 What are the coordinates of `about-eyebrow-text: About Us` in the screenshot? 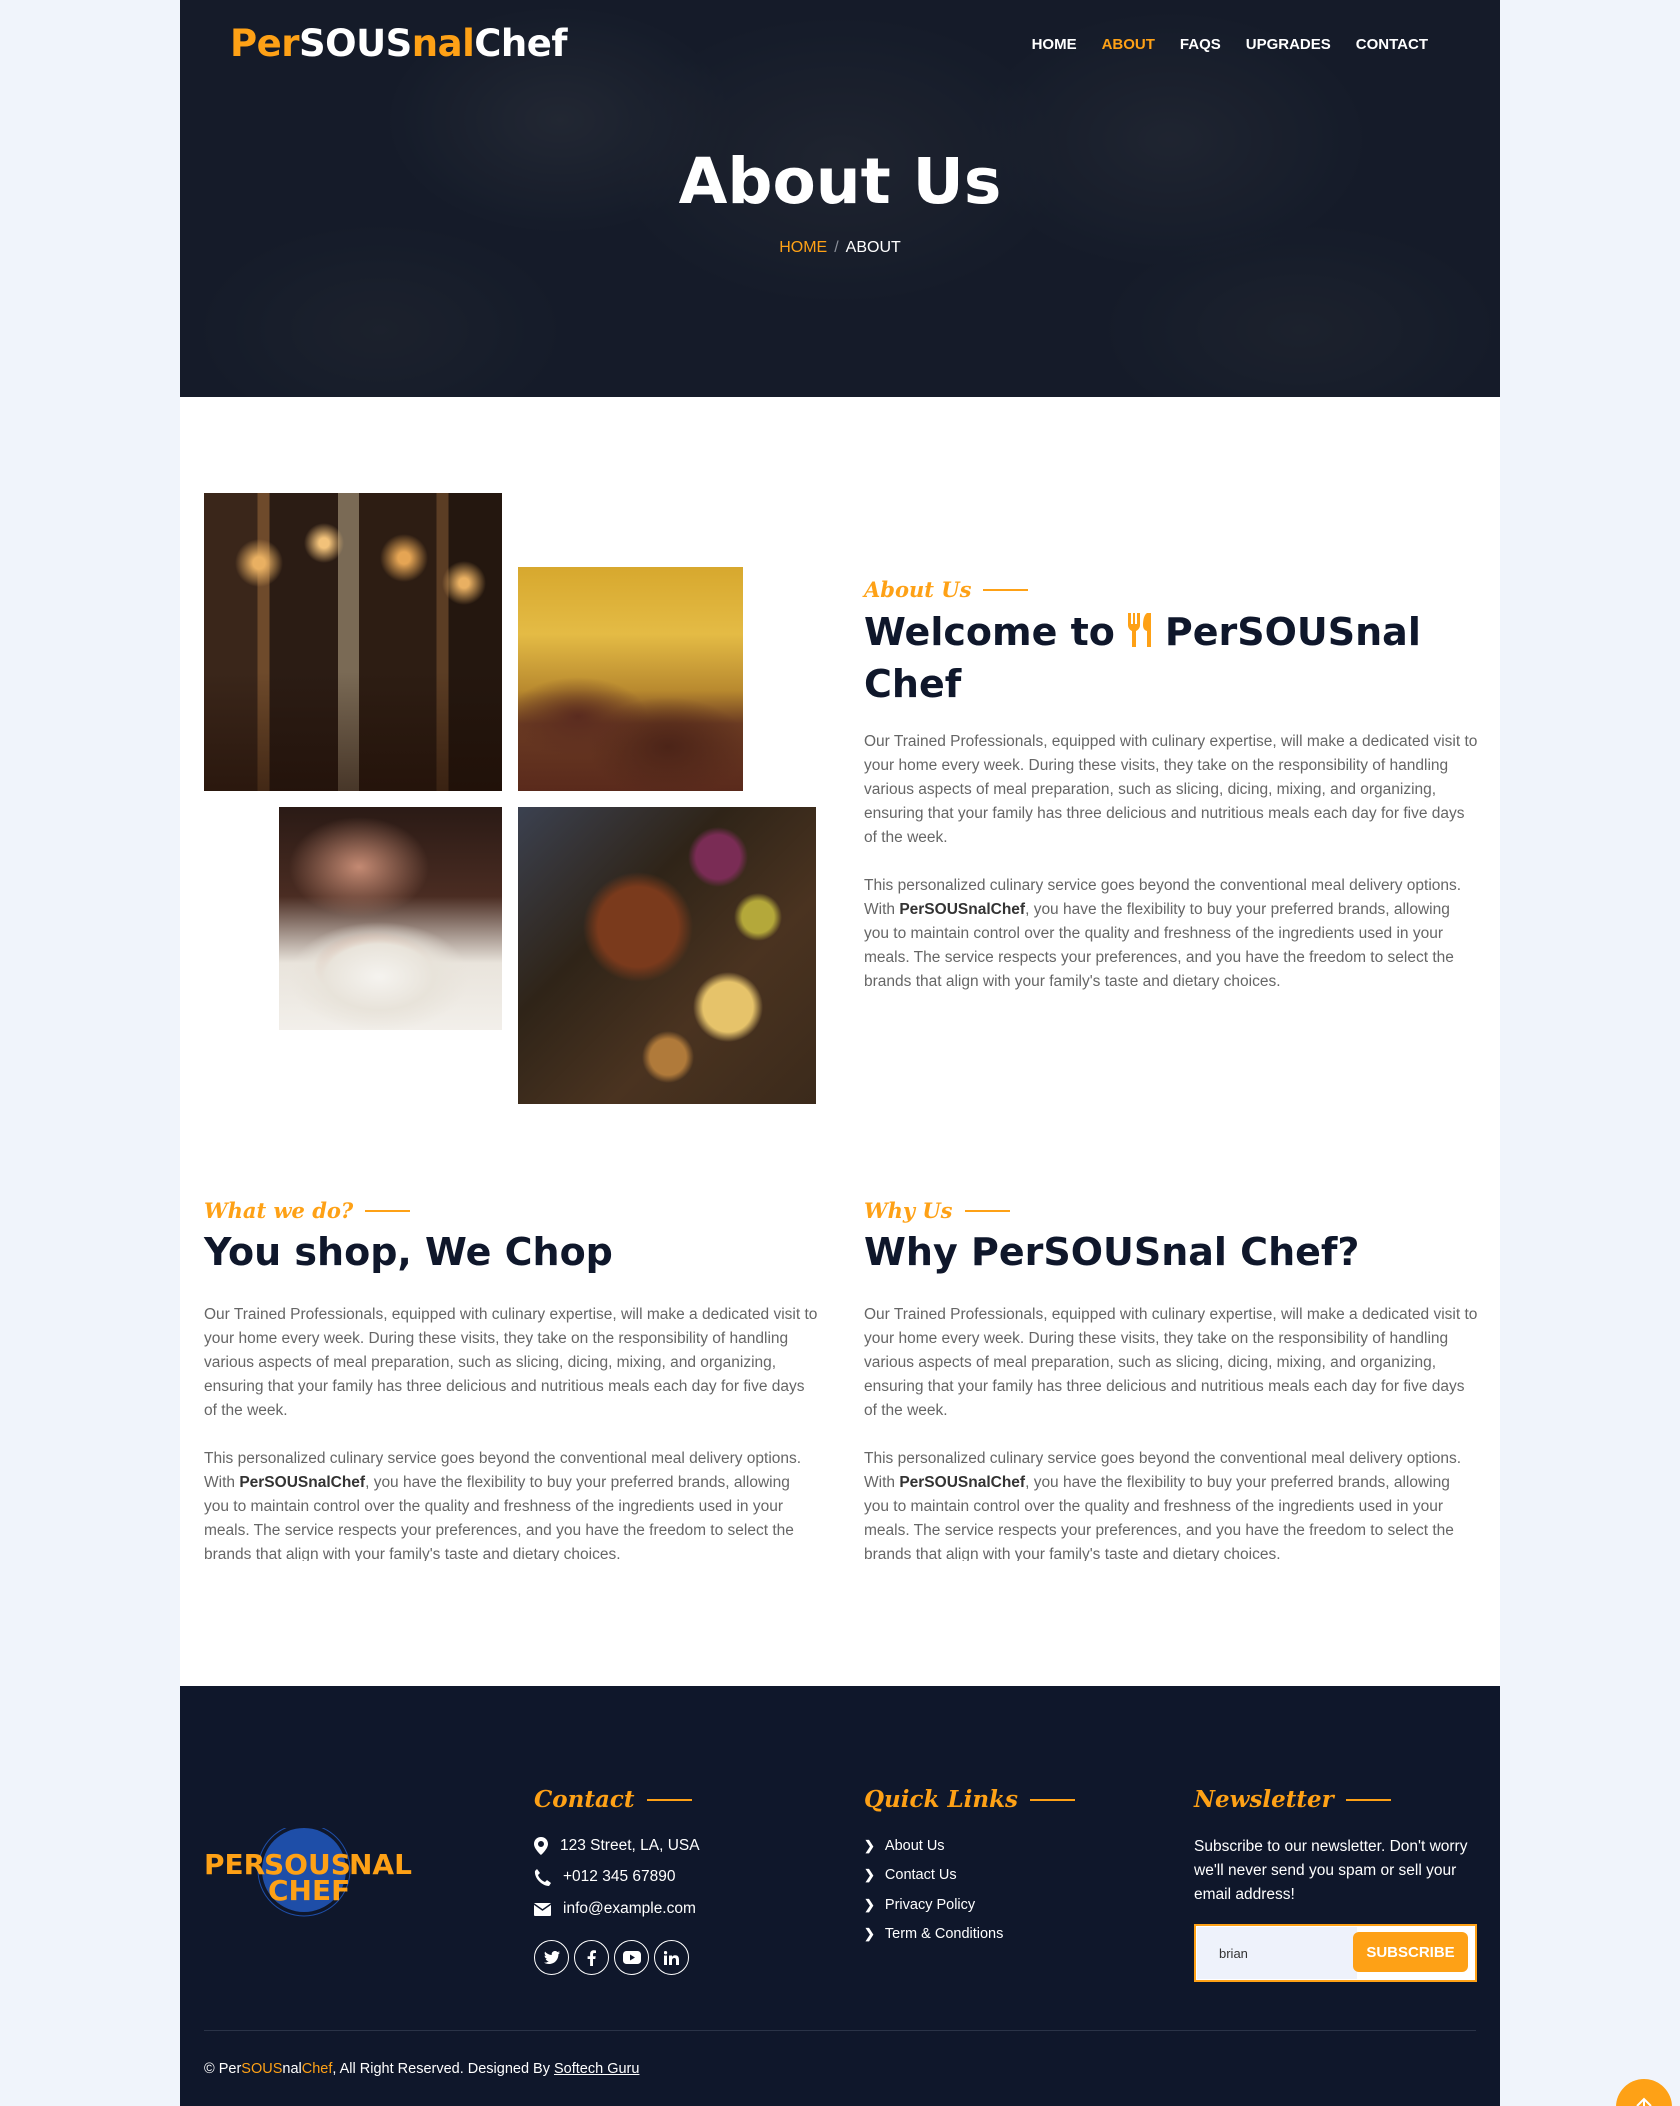 It's located at (918, 589).